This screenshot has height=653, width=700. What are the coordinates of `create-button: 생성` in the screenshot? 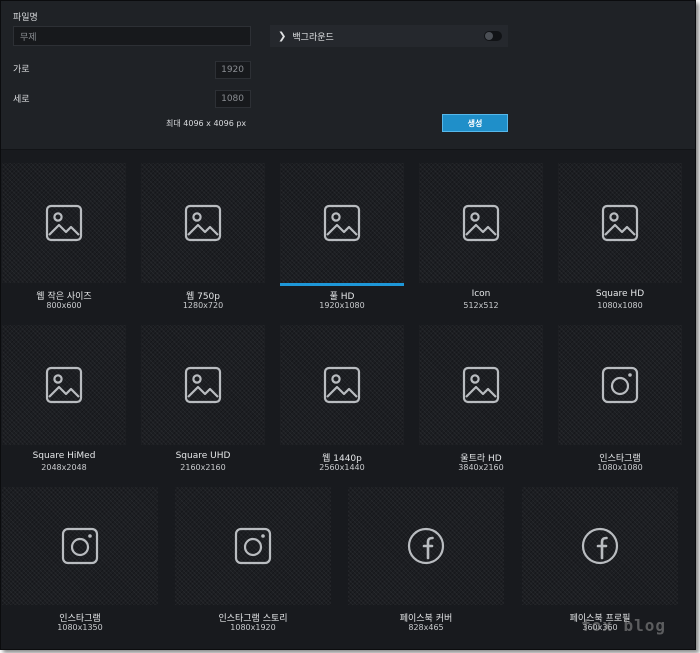 It's located at (475, 123).